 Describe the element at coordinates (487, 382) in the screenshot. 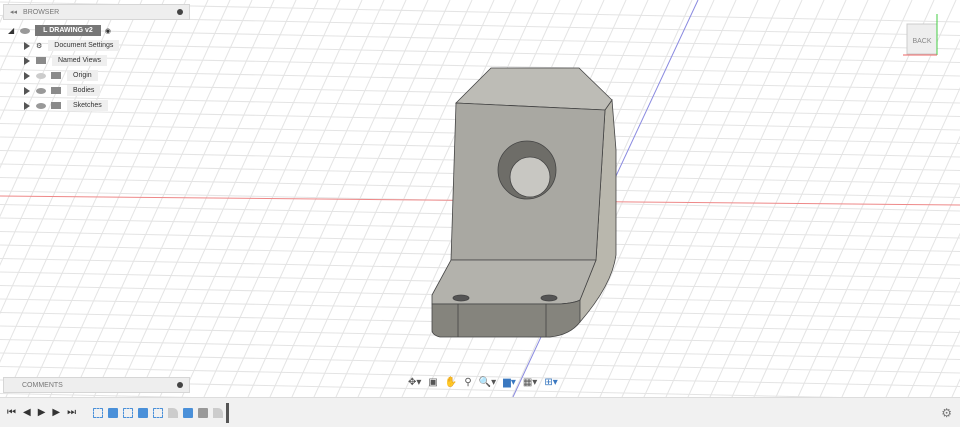

I see `fit-icon: 🔍▾` at that location.